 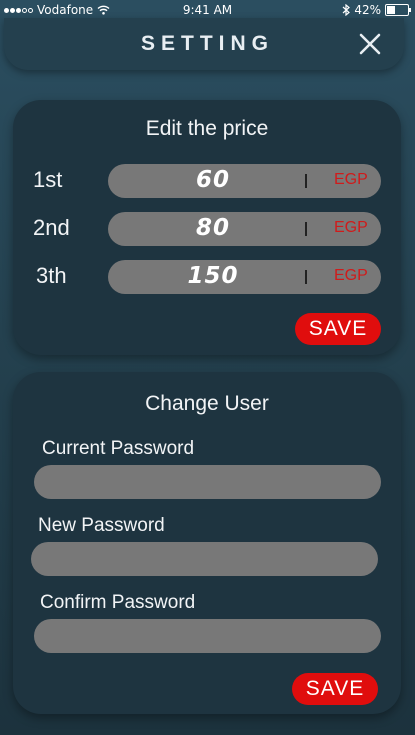 I want to click on save-user-button: SAVE, so click(x=335, y=689).